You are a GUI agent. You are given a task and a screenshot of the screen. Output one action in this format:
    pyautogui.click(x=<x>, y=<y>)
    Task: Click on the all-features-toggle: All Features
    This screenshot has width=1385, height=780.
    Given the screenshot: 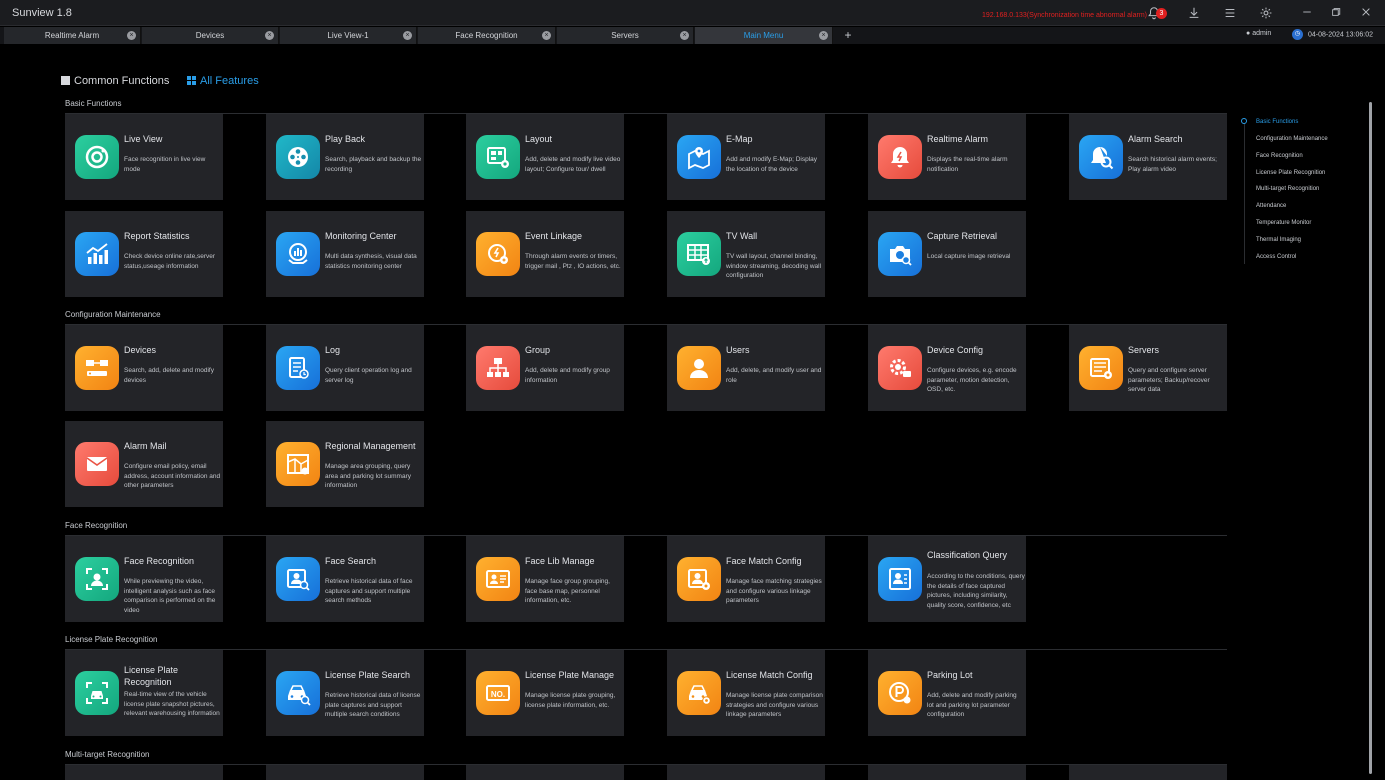 What is the action you would take?
    pyautogui.click(x=223, y=81)
    